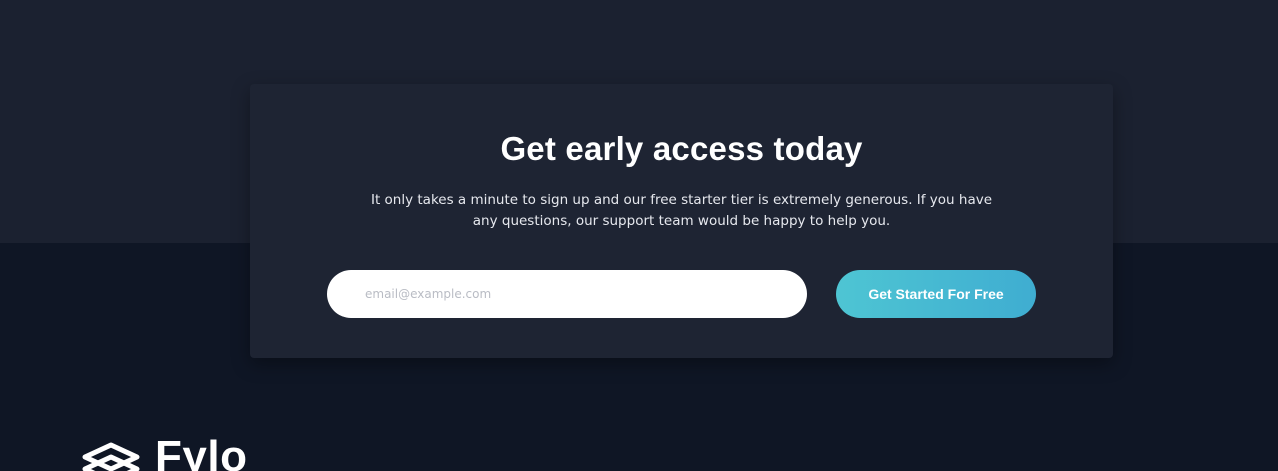  What do you see at coordinates (111, 456) in the screenshot?
I see `stacked-layers-icon` at bounding box center [111, 456].